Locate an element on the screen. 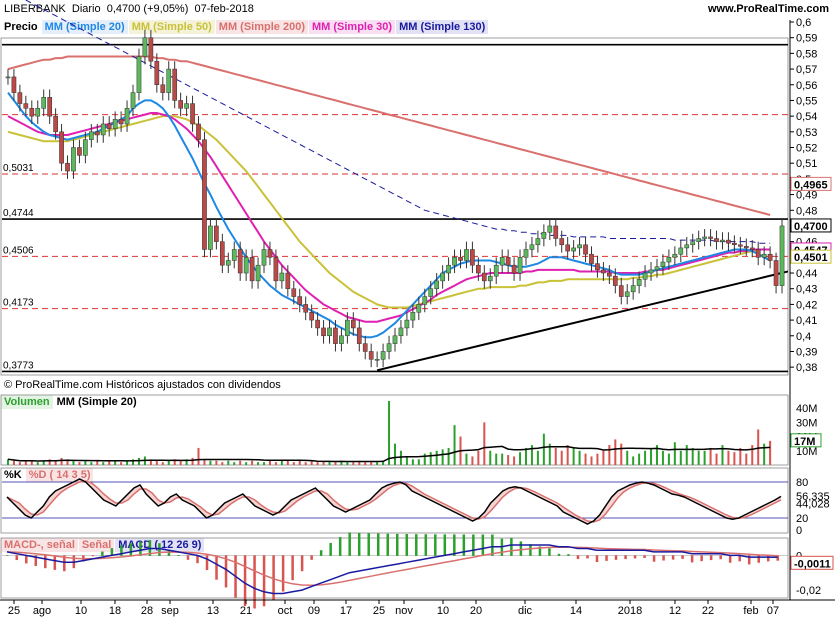 Image resolution: width=835 pixels, height=620 pixels. x-tick-label: 2018 is located at coordinates (630, 611).